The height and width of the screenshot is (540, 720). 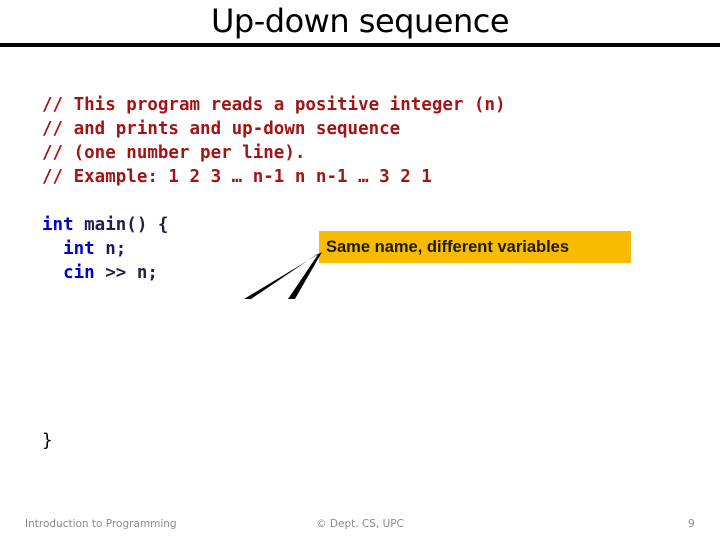 I want to click on code-line-main-signature: int main() {, so click(x=105, y=225).